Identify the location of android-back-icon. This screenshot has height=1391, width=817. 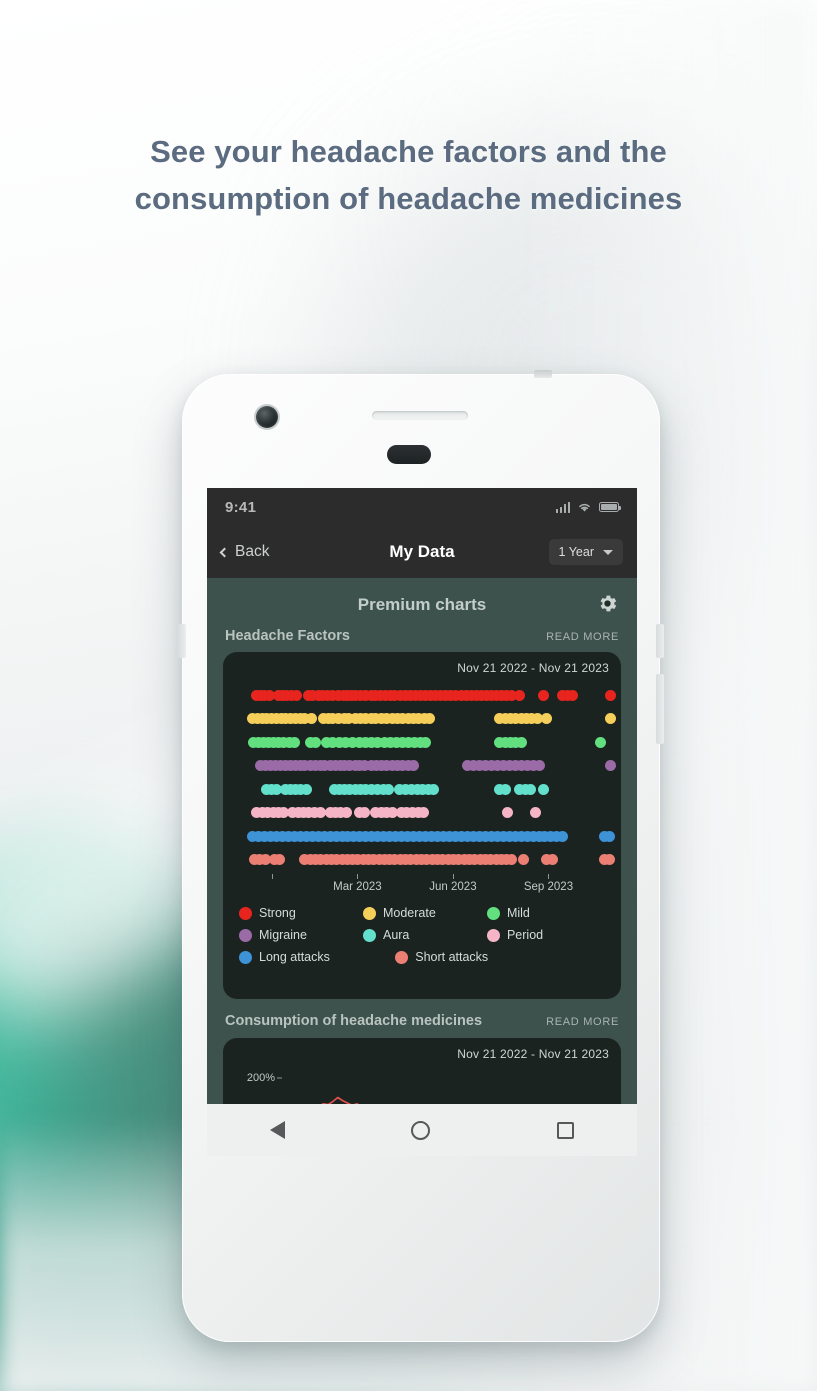
(278, 1130).